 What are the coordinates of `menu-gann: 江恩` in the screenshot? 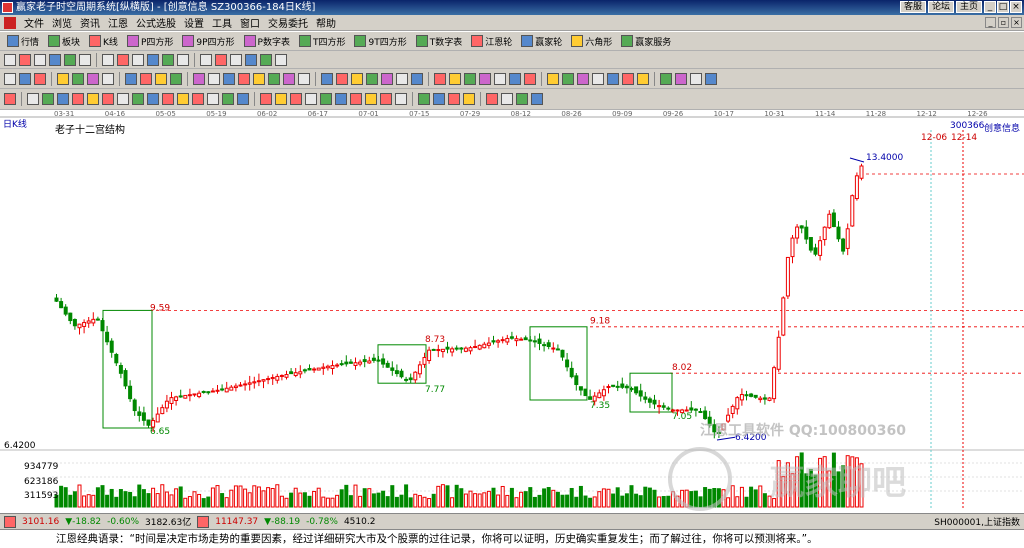 It's located at (118, 22).